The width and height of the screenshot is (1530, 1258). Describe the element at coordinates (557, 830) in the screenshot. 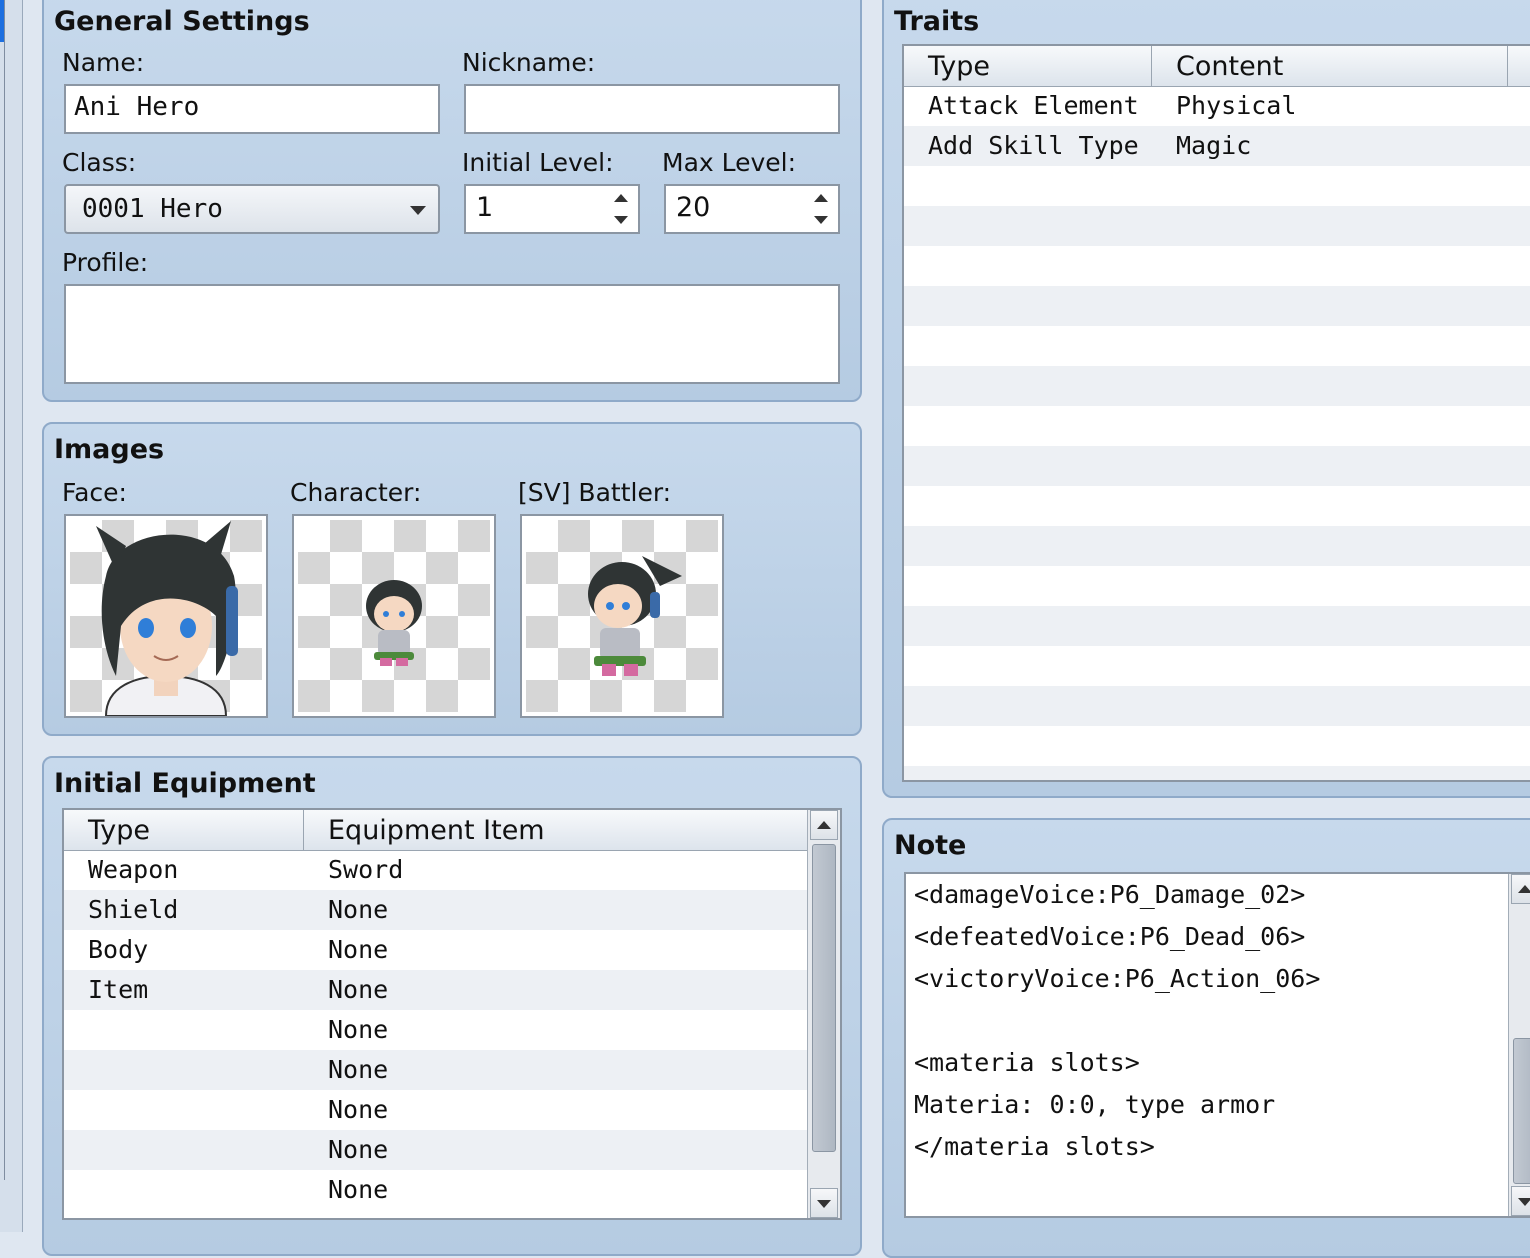

I see `column-header-equipment-item: Equipment Item` at that location.